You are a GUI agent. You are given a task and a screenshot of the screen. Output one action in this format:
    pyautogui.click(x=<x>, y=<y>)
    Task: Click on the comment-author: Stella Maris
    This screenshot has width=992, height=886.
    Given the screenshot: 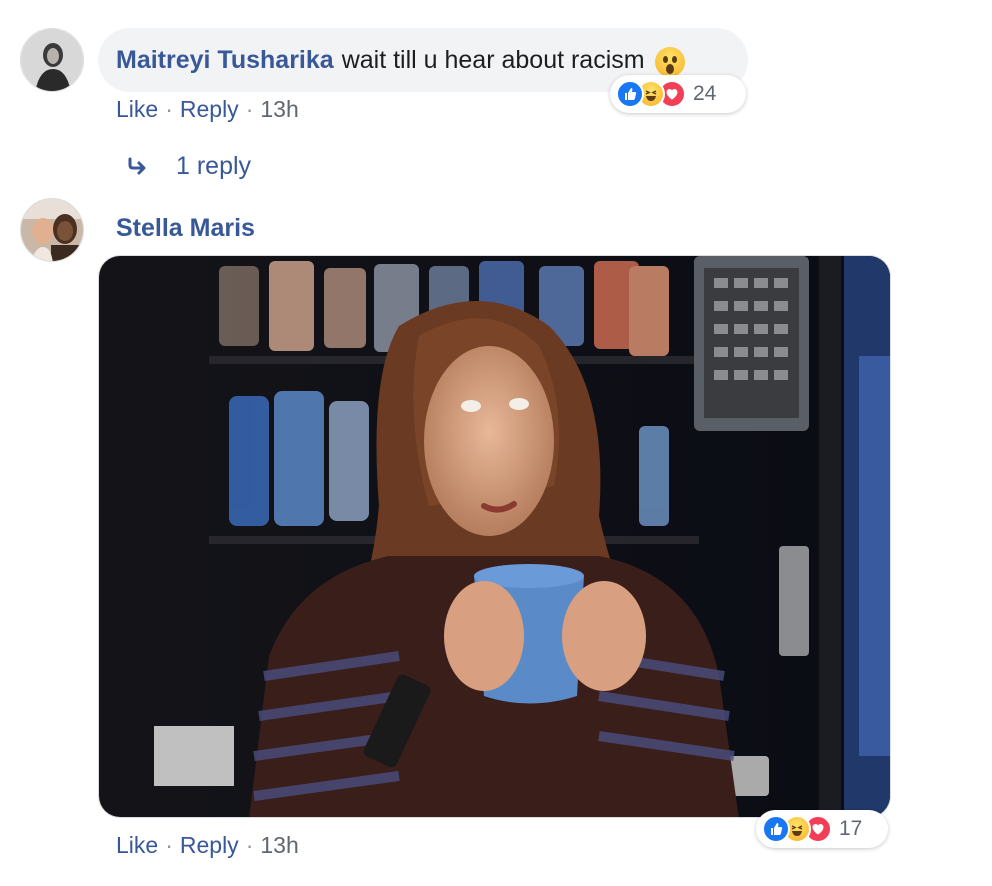 What is the action you would take?
    pyautogui.click(x=185, y=228)
    